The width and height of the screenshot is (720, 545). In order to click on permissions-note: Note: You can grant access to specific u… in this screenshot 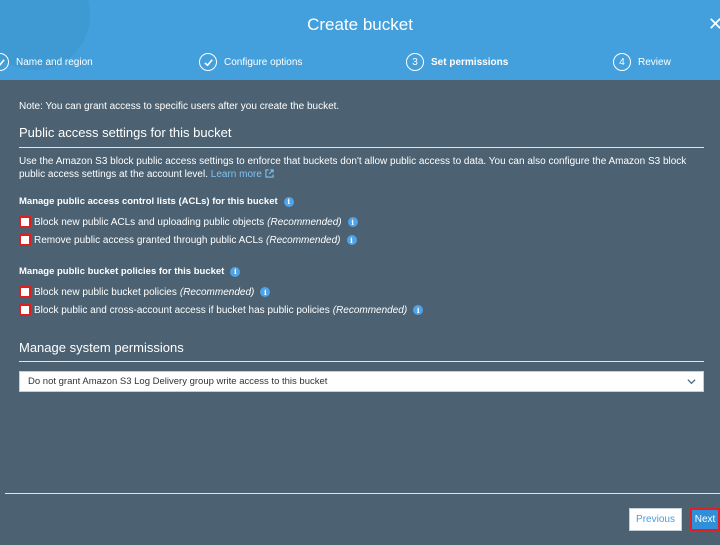, I will do `click(179, 106)`.